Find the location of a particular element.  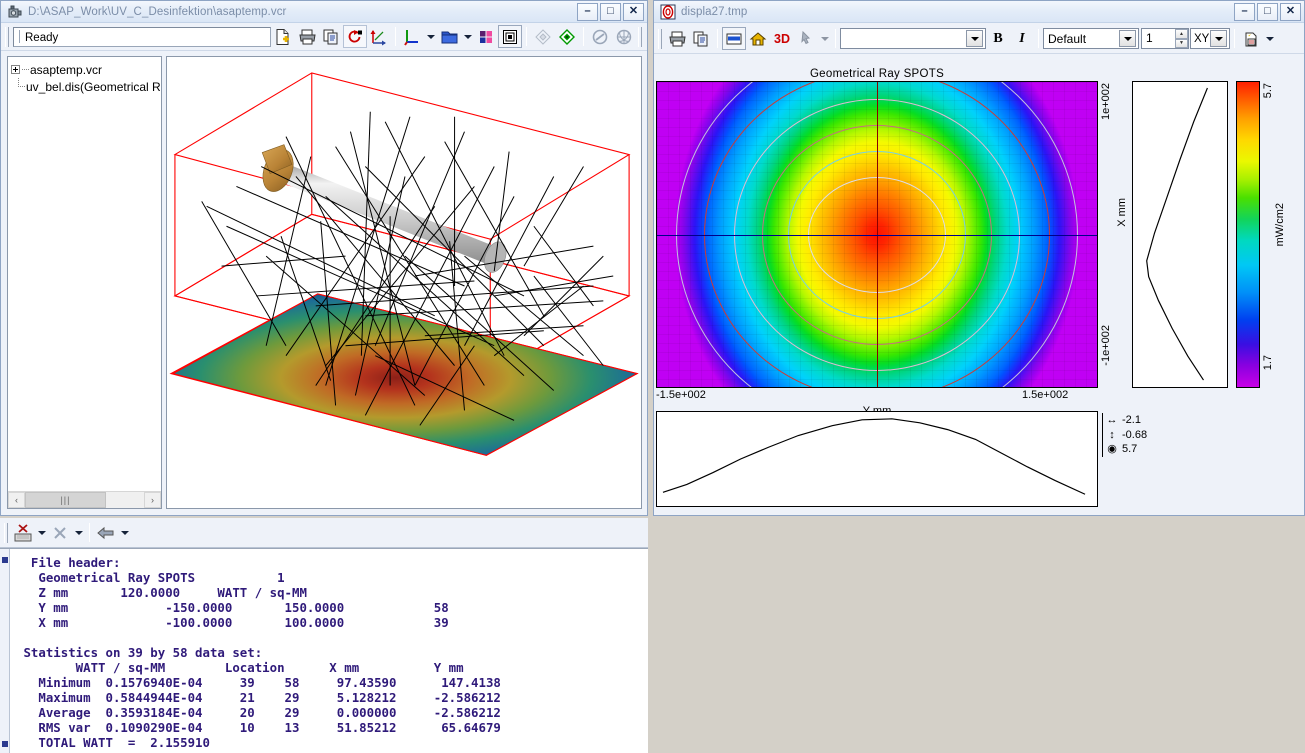

y-profile-curve is located at coordinates (874, 456).